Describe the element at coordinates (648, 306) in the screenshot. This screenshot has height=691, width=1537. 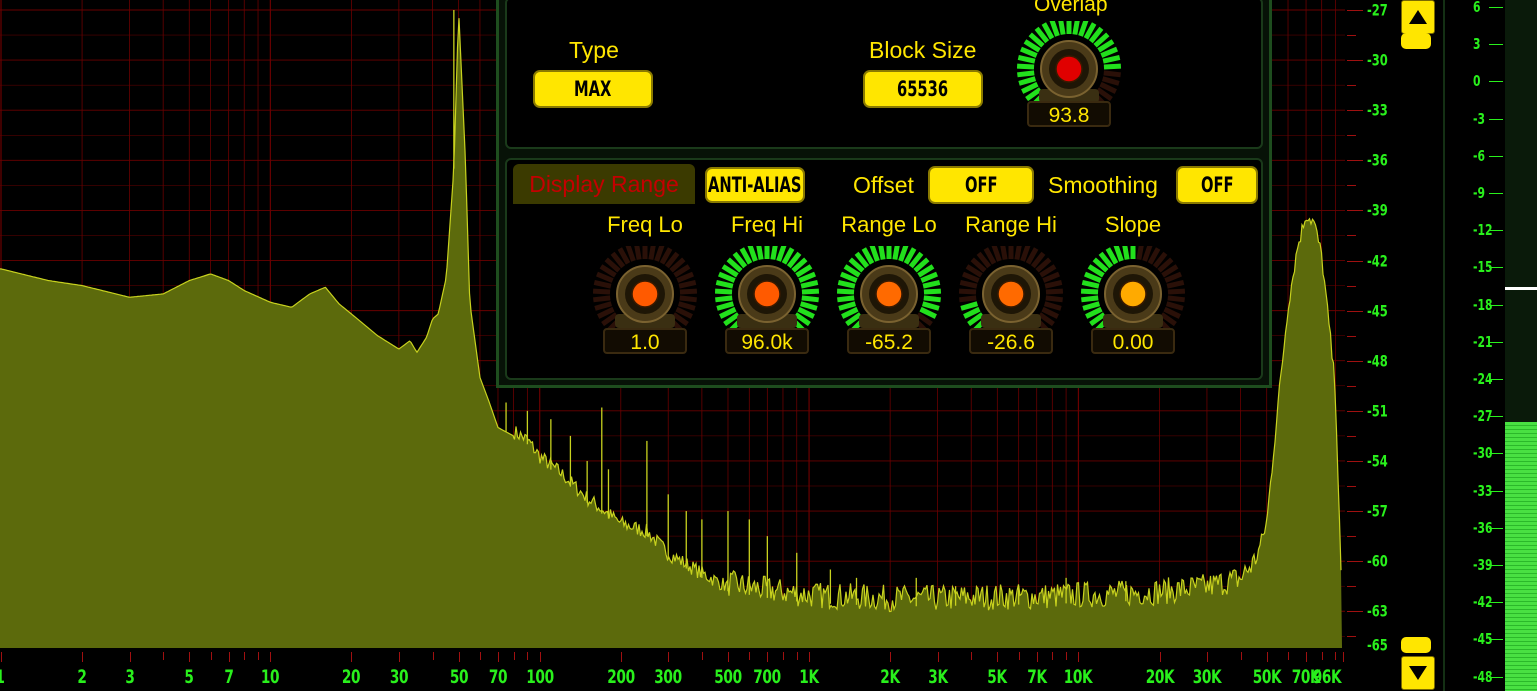
I see `knob-freq-lo: 1.0` at that location.